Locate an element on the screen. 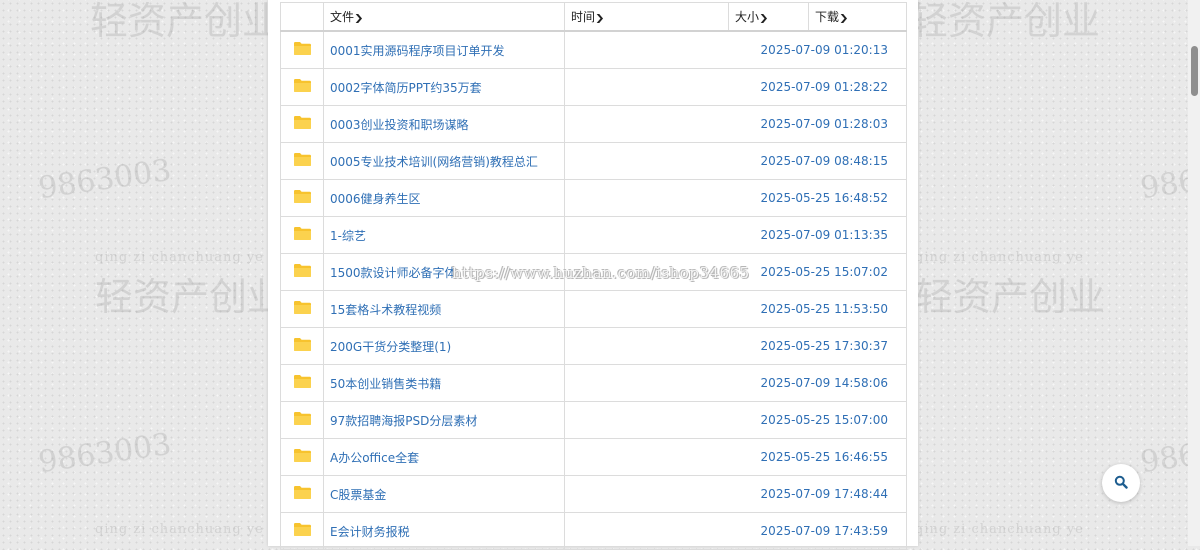 This screenshot has width=1200, height=550. folder-link: 1500款设计师必备字体 is located at coordinates (393, 273).